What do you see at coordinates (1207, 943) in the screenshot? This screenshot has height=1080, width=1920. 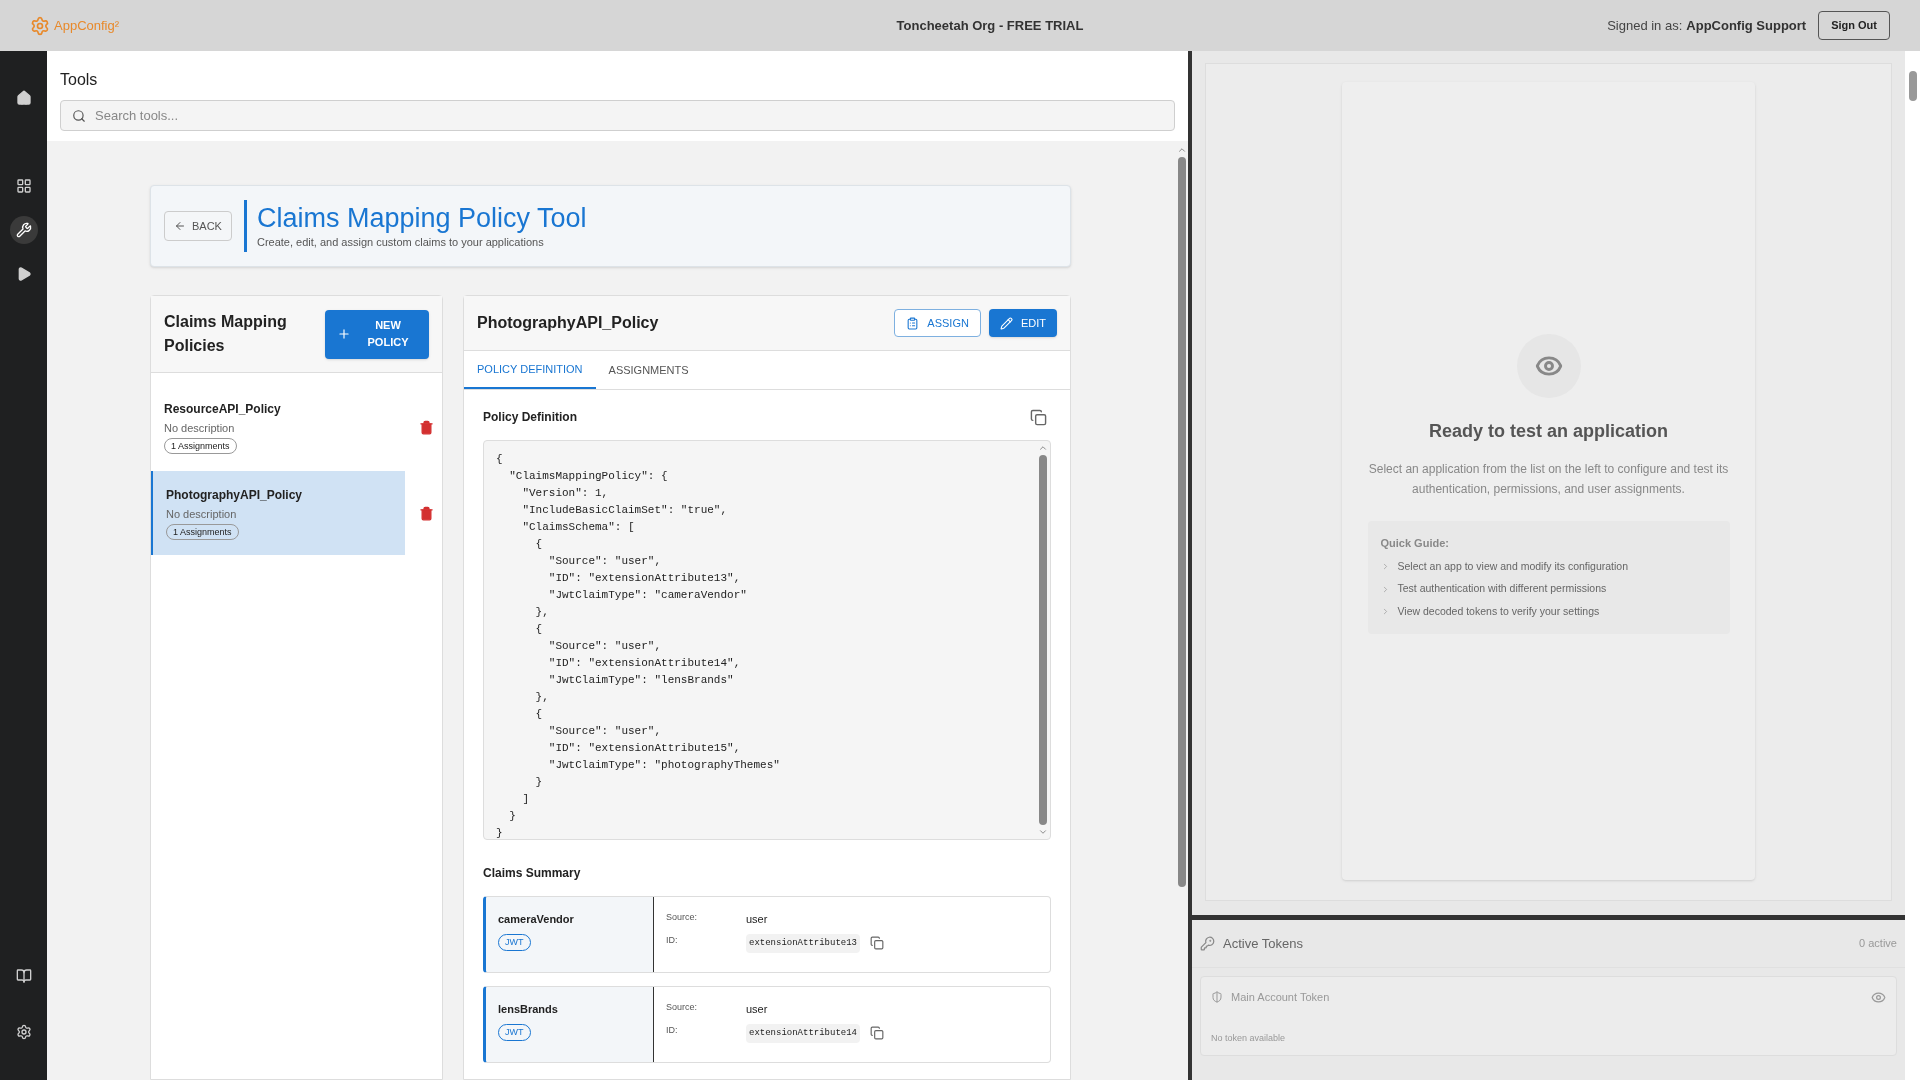 I see `key-icon` at bounding box center [1207, 943].